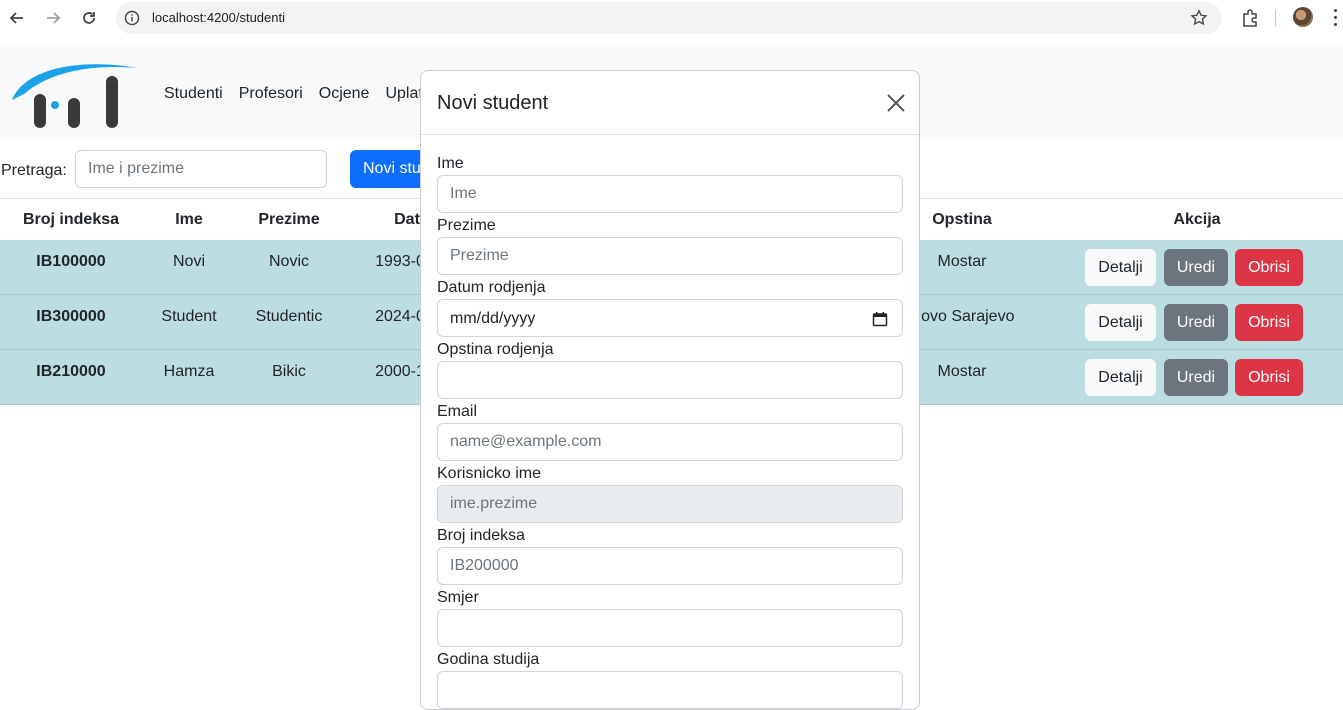 This screenshot has width=1343, height=710. What do you see at coordinates (670, 566) in the screenshot?
I see `indeks-input` at bounding box center [670, 566].